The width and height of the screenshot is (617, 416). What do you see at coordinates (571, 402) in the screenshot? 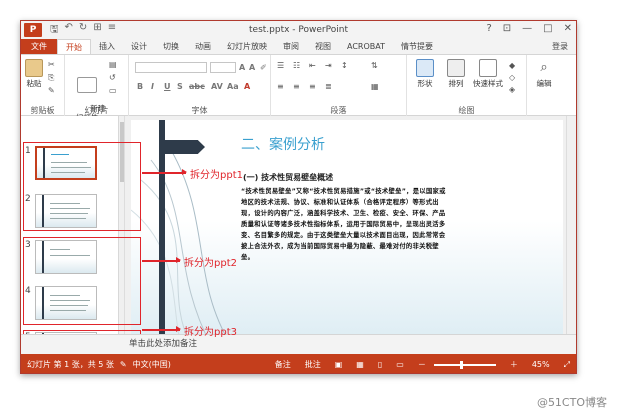
I see `watermark: @51CTO博客` at bounding box center [571, 402].